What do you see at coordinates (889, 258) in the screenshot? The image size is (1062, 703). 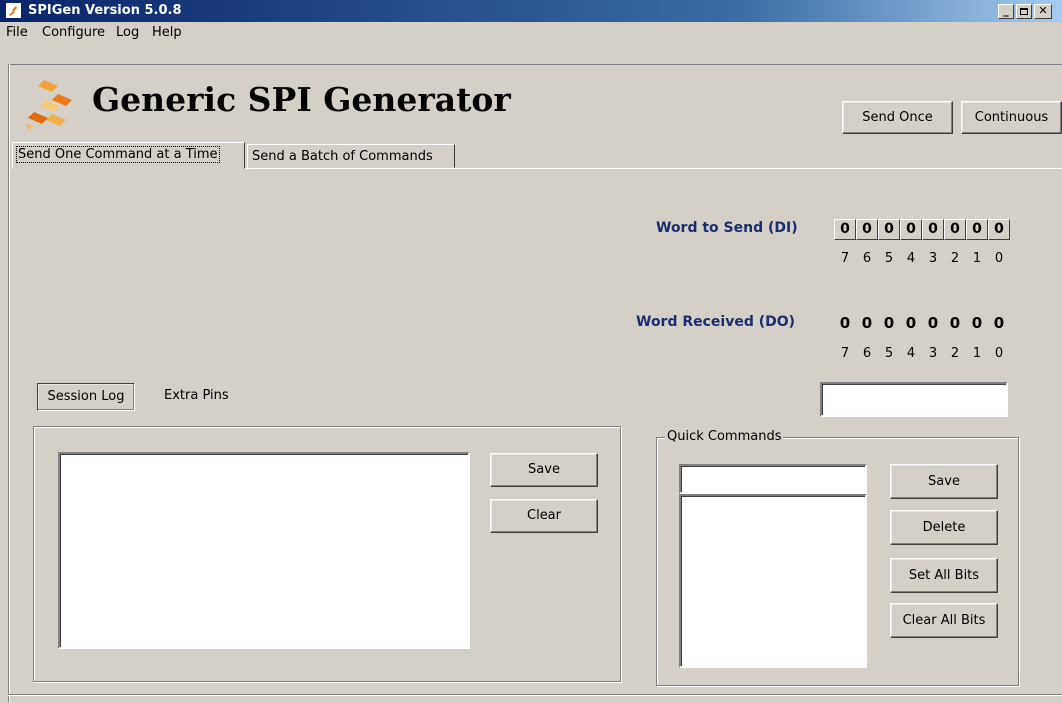 I see `send-bit-number: 5` at bounding box center [889, 258].